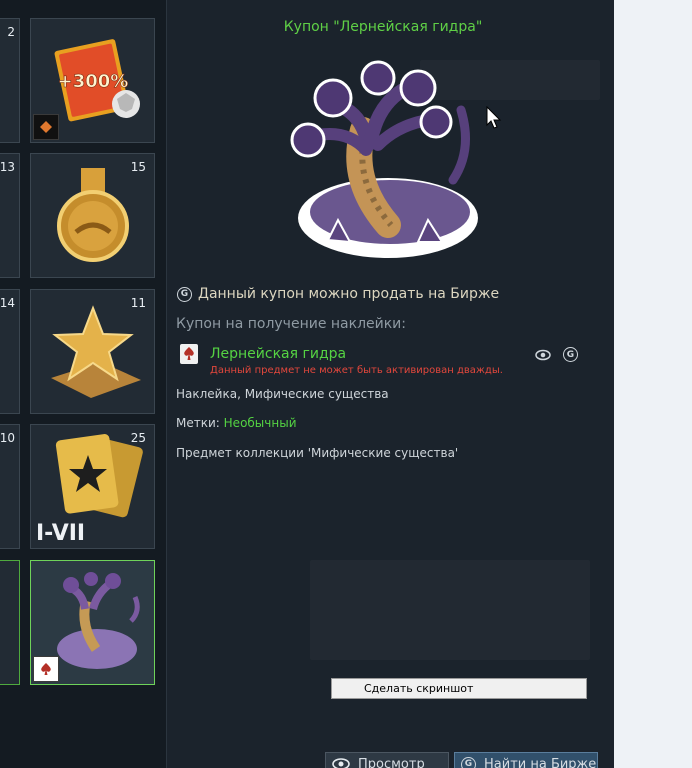 Image resolution: width=692 pixels, height=768 pixels. I want to click on tags-label: Метки:, so click(198, 423).